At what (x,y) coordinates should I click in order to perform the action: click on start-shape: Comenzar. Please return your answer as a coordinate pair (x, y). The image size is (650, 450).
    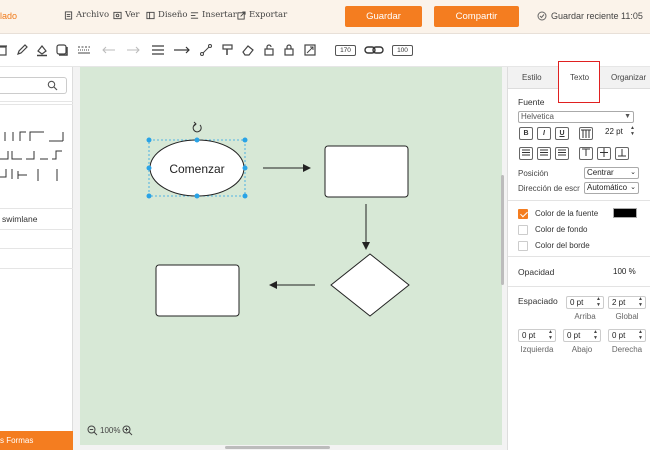
    Looking at the image, I should click on (197, 160).